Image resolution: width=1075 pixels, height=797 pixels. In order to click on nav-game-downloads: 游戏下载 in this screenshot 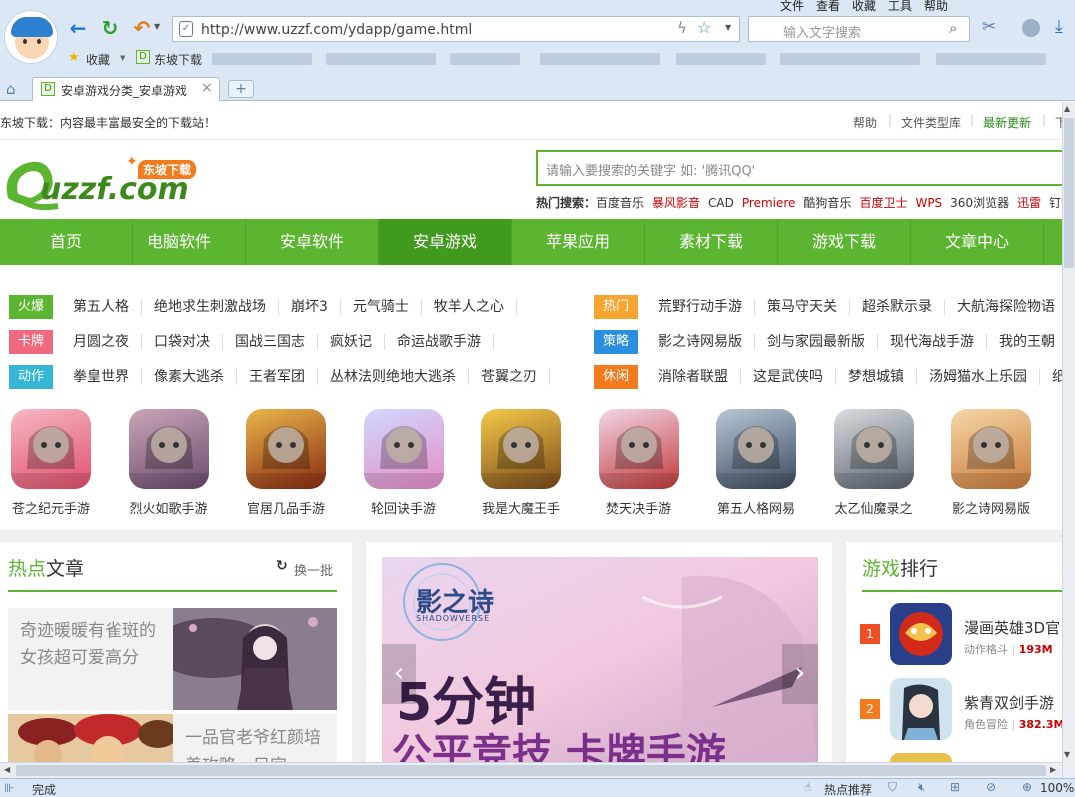, I will do `click(844, 242)`.